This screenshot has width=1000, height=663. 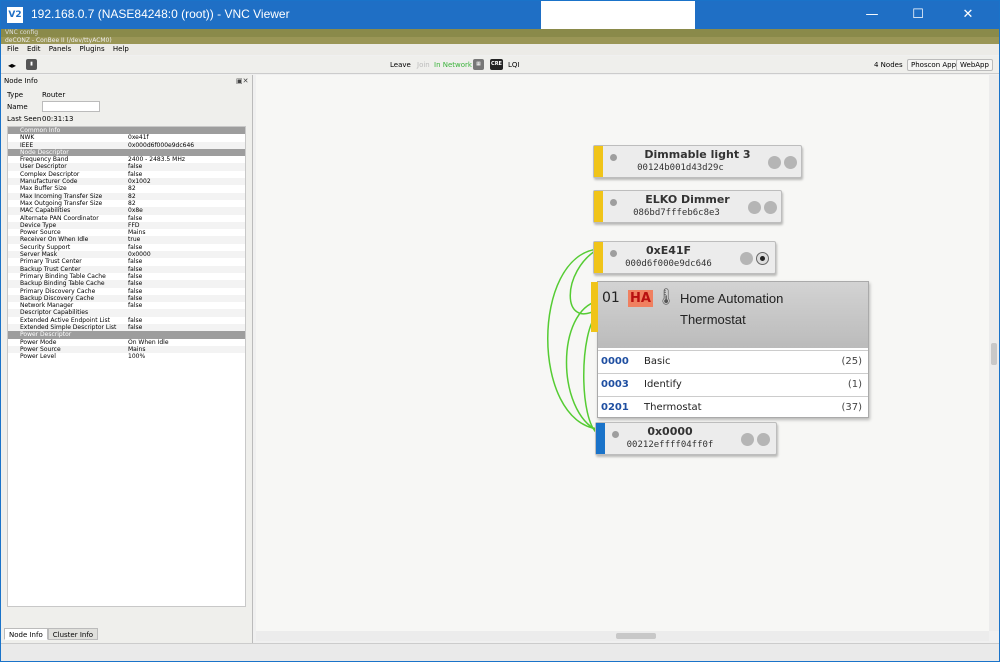 What do you see at coordinates (697, 161) in the screenshot?
I see `node-dimmable-light-3: Dimmable light 3 00124b001d43d29c` at bounding box center [697, 161].